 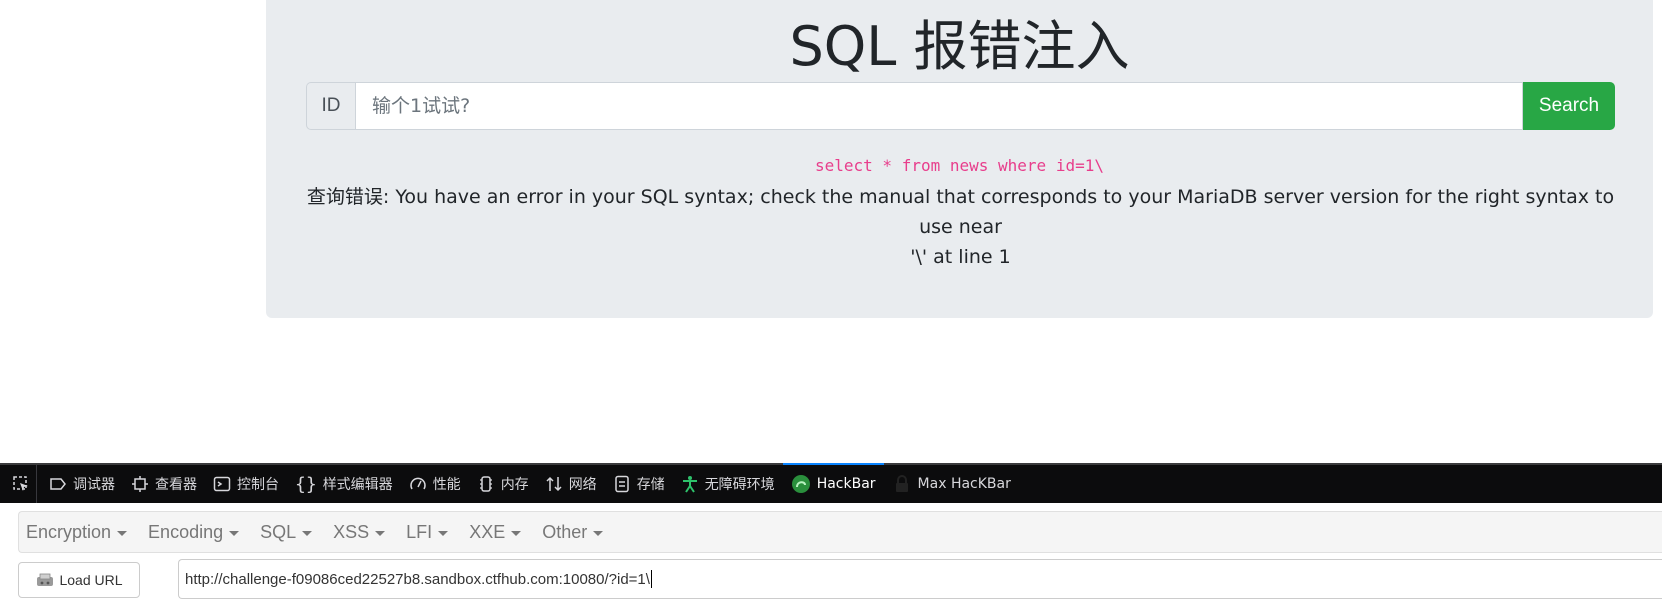 I want to click on load-url-button: Load URL, so click(x=79, y=580).